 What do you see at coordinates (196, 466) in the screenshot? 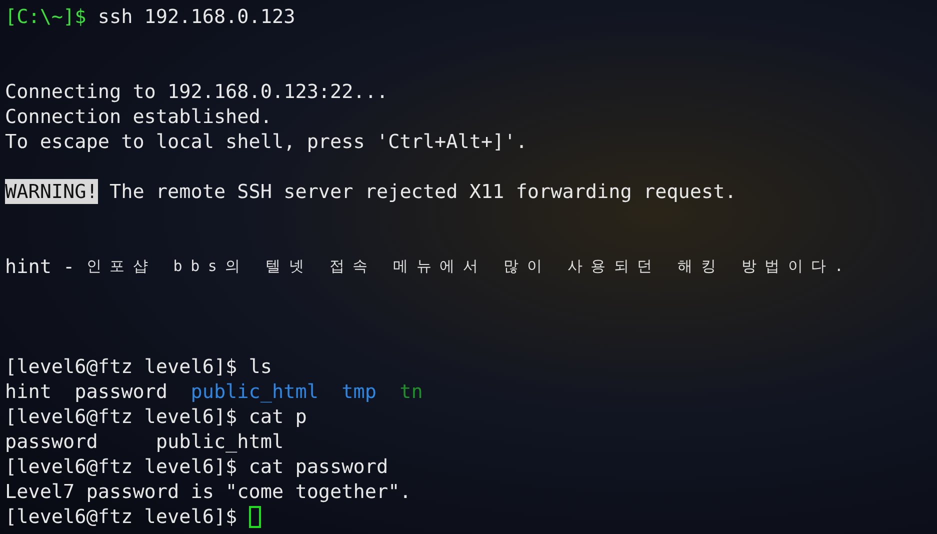
I see `output-text: [level6@ftz level6]$ cat password` at bounding box center [196, 466].